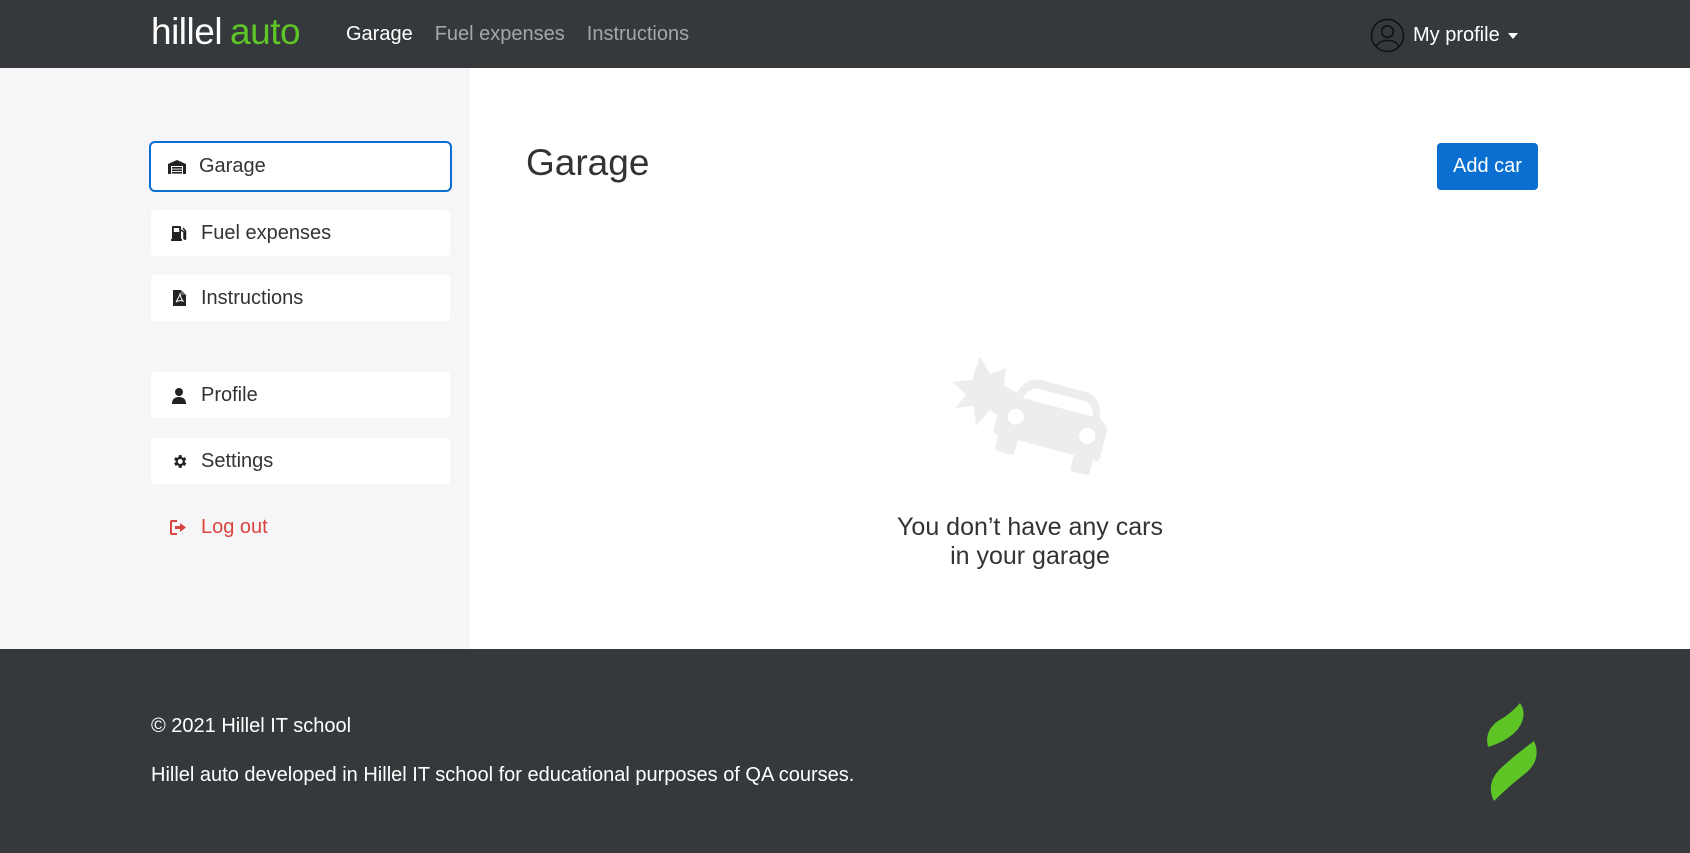  Describe the element at coordinates (237, 460) in the screenshot. I see `sidebar-item-label: Settings` at that location.